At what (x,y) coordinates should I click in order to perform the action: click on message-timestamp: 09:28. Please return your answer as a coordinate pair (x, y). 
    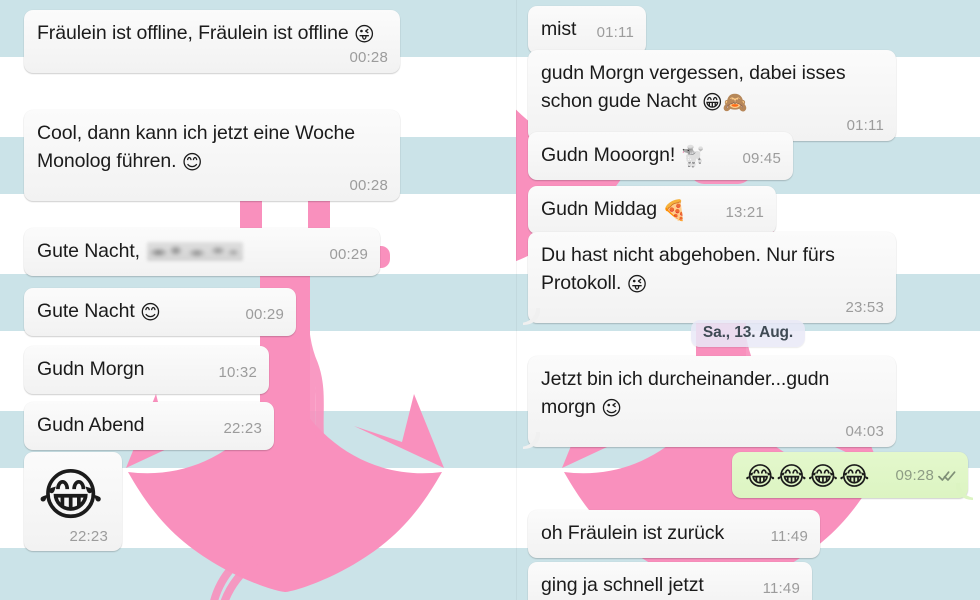
    Looking at the image, I should click on (914, 475).